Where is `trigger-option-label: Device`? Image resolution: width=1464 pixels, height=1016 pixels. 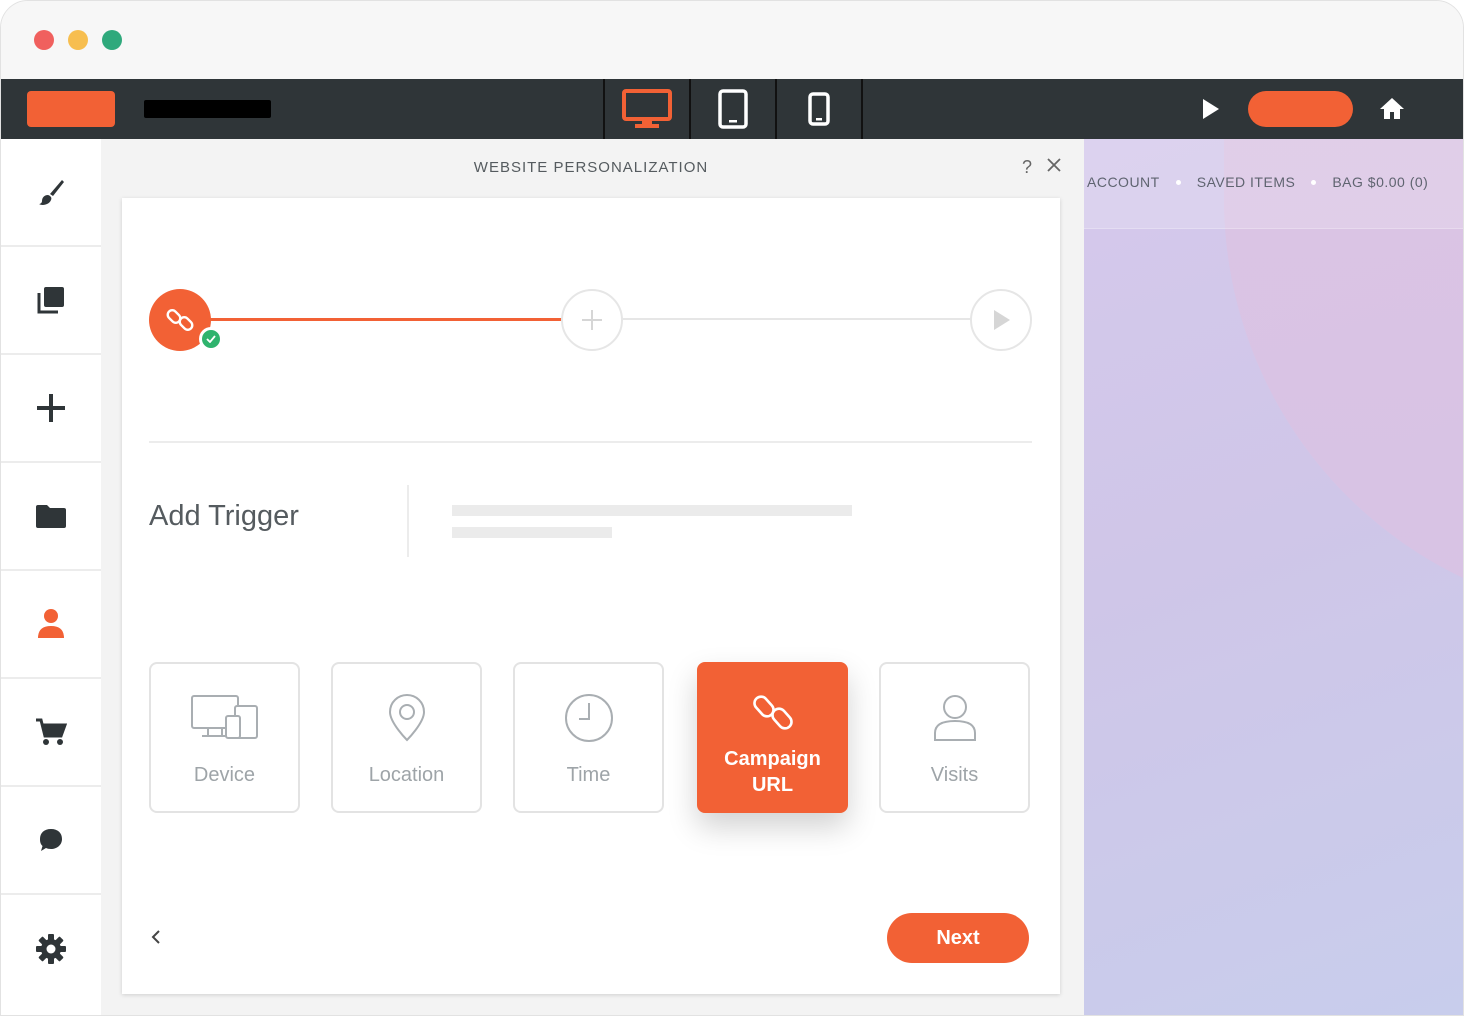
trigger-option-label: Device is located at coordinates (224, 775).